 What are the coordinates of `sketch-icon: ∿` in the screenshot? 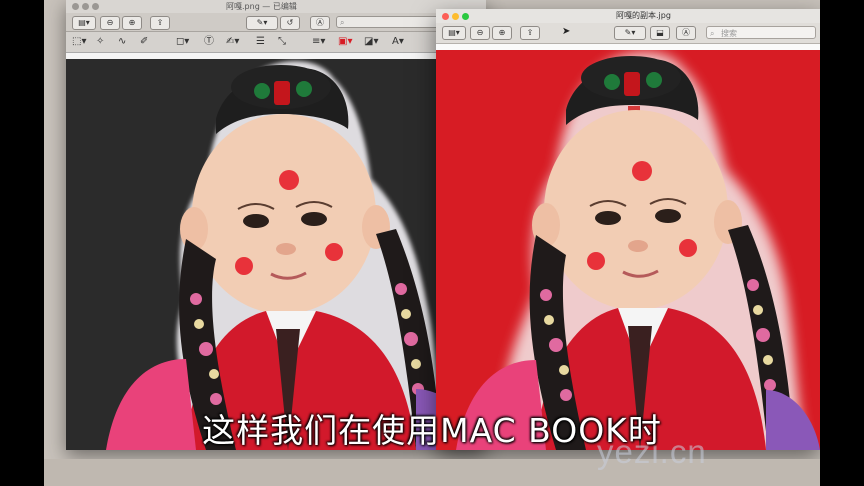 It's located at (122, 42).